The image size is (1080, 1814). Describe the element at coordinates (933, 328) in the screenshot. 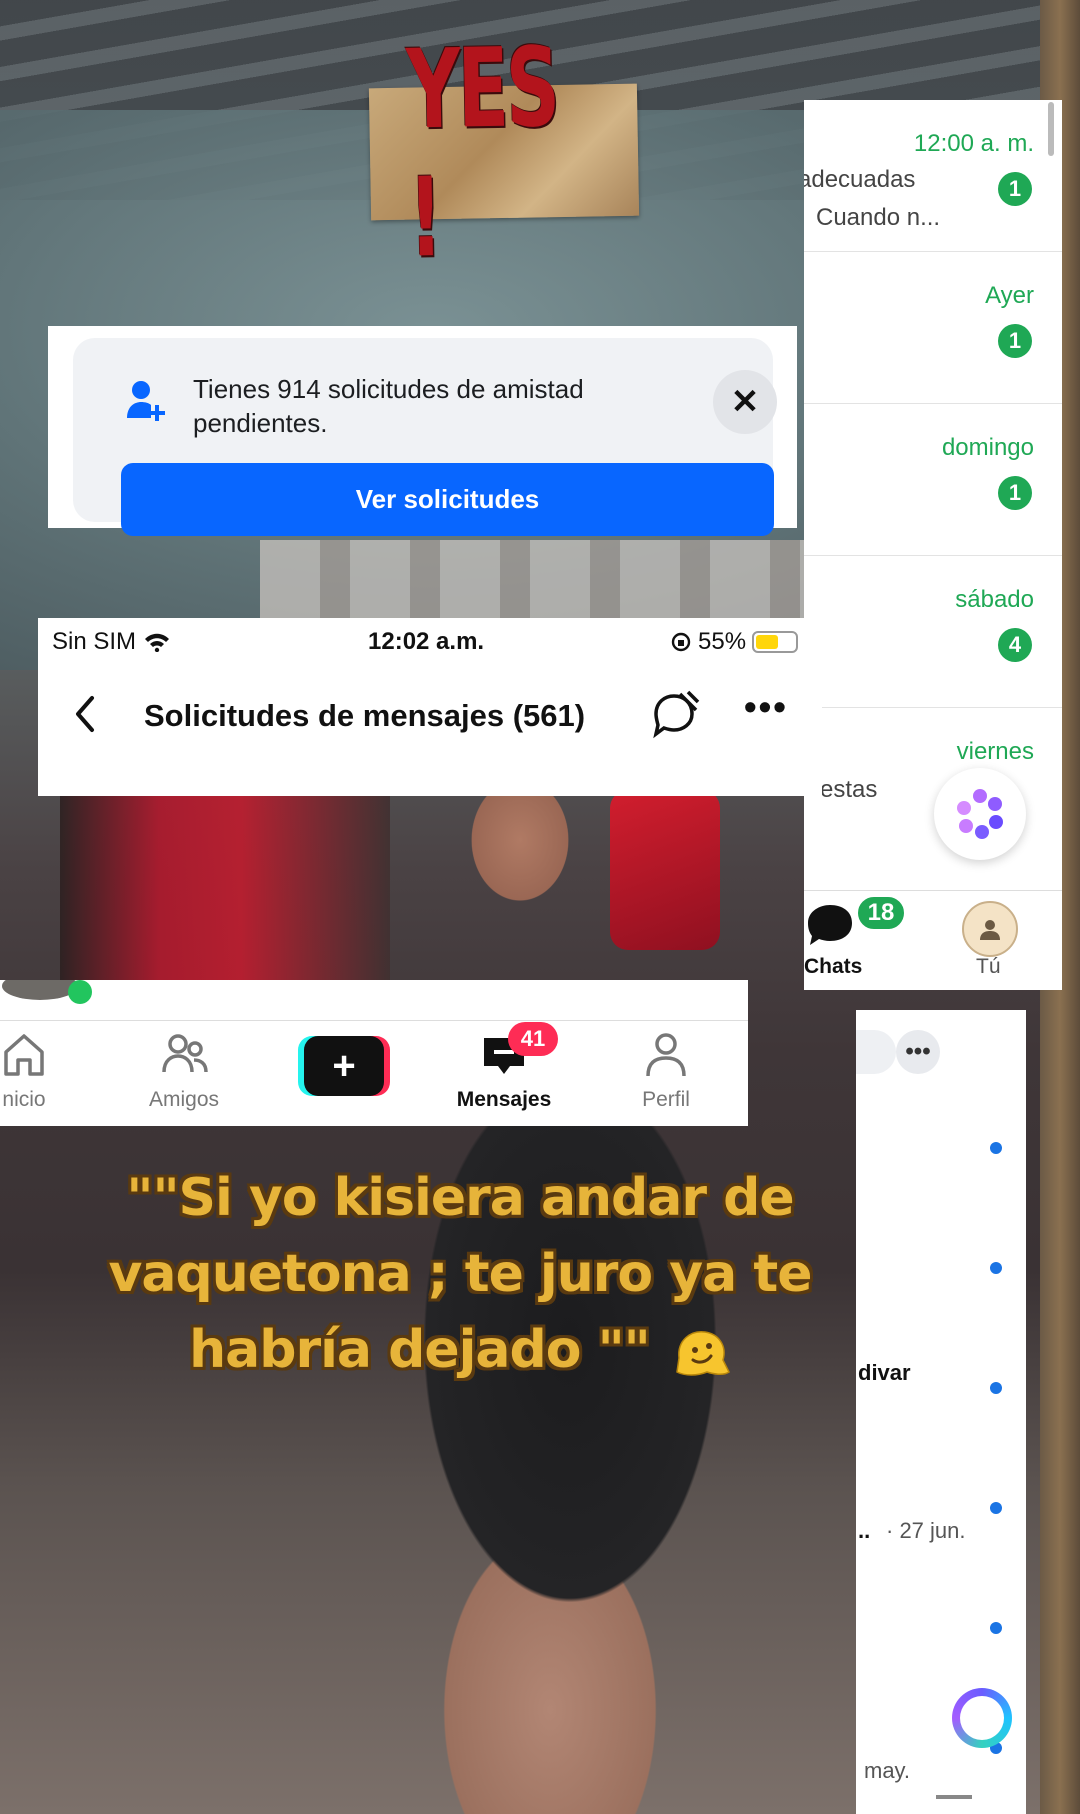

I see `chat-row: Ayer 1` at that location.